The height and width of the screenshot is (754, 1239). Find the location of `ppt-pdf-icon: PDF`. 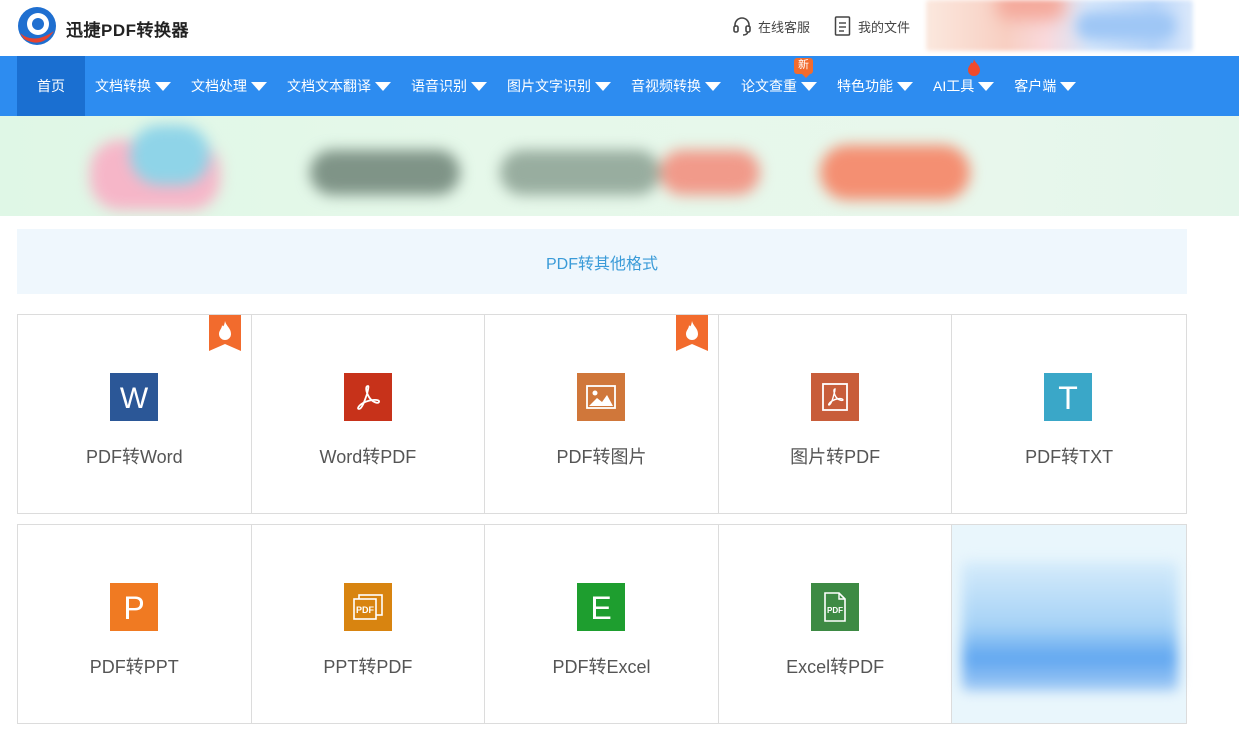

ppt-pdf-icon: PDF is located at coordinates (367, 607).